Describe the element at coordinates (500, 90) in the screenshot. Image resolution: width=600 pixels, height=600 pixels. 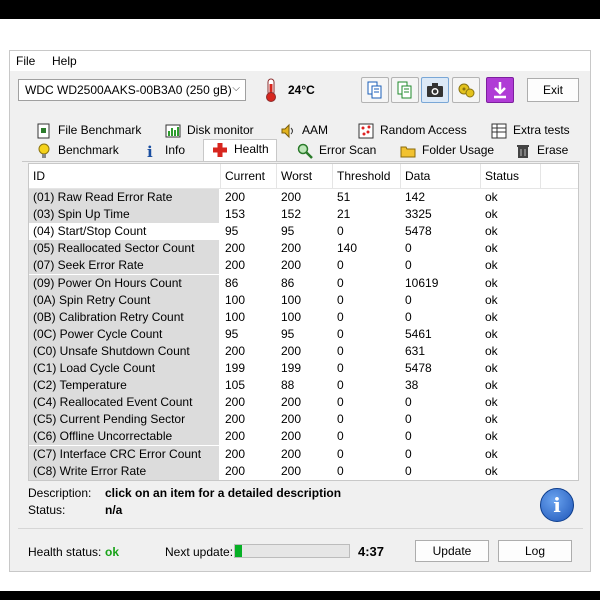
I see `download-button` at that location.